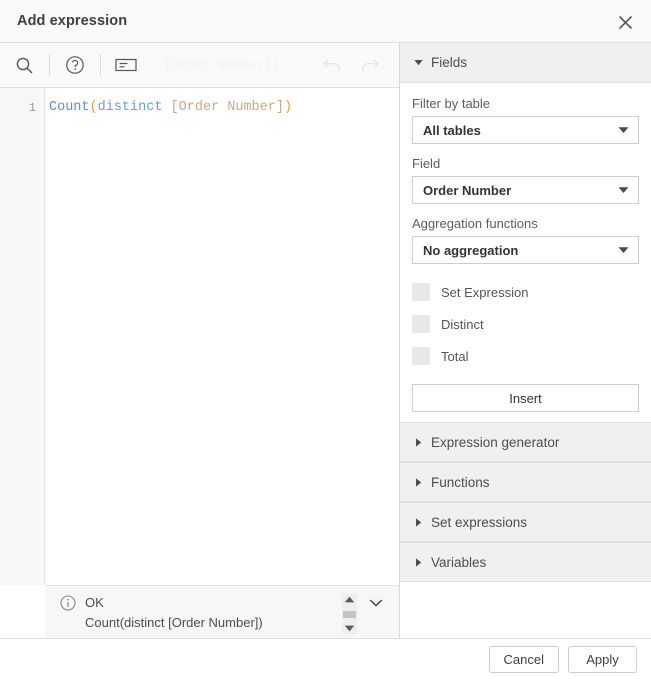  What do you see at coordinates (523, 659) in the screenshot?
I see `cancel-button: Cancel` at bounding box center [523, 659].